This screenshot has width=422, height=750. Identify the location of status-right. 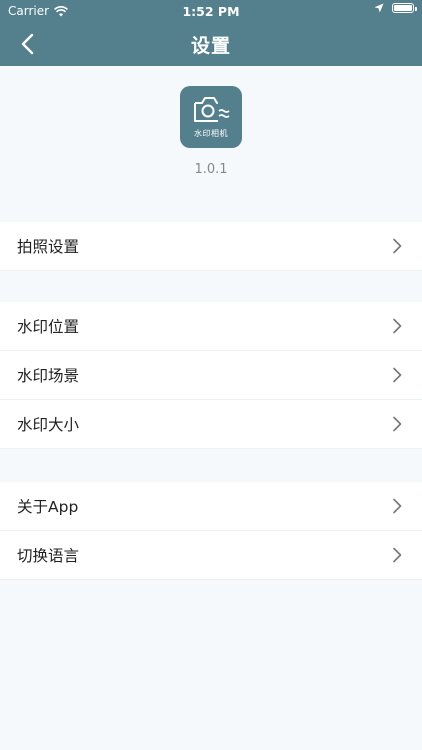
(395, 8).